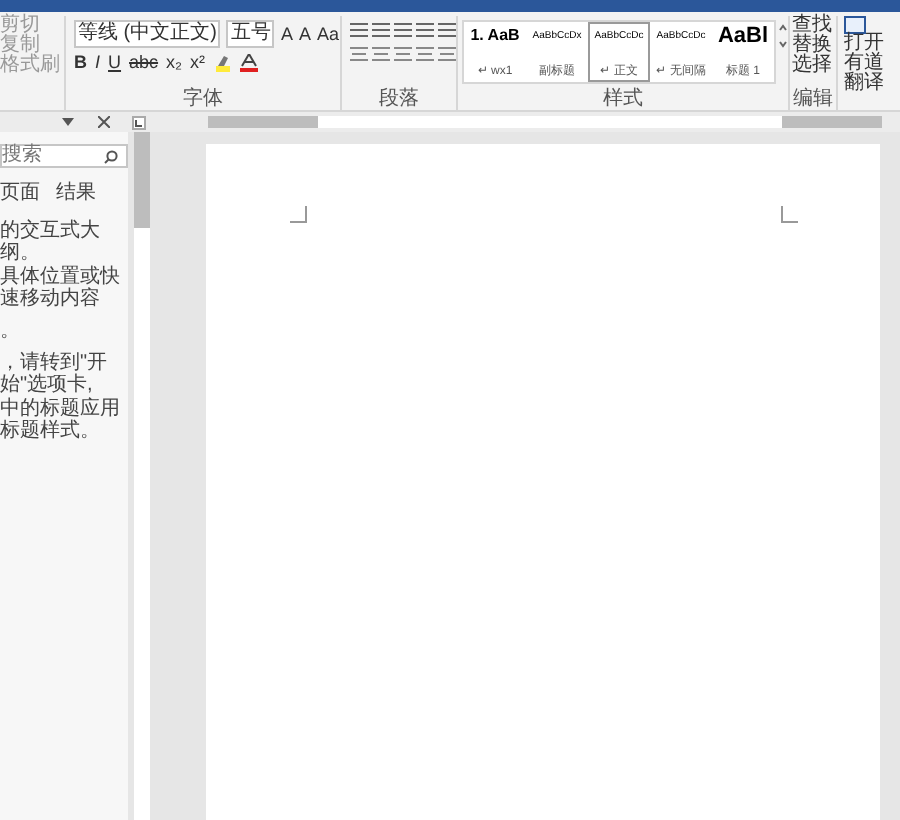  What do you see at coordinates (111, 156) in the screenshot?
I see `search-icon` at bounding box center [111, 156].